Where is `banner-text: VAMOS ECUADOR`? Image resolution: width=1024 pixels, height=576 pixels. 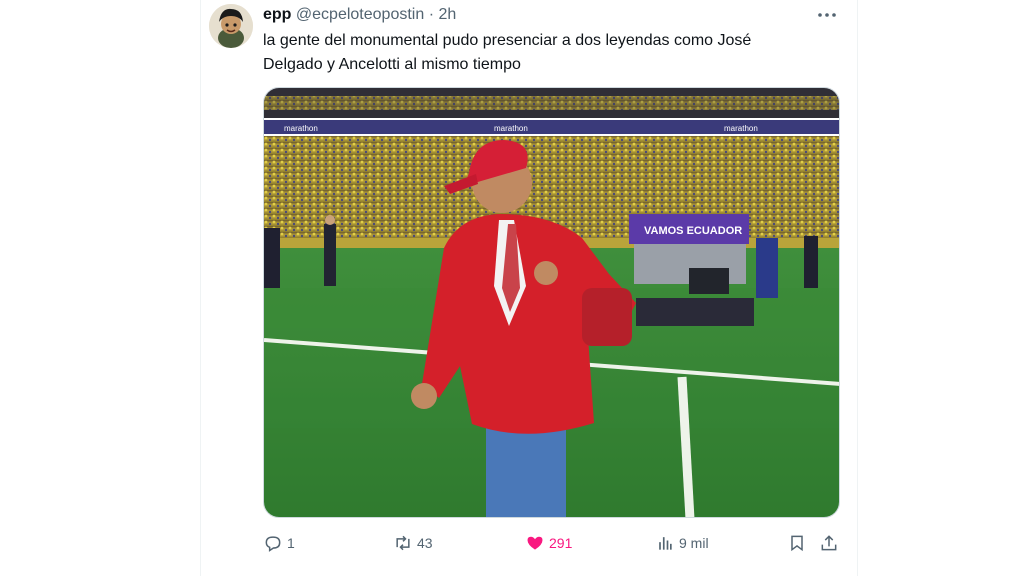
banner-text: VAMOS ECUADOR is located at coordinates (693, 231).